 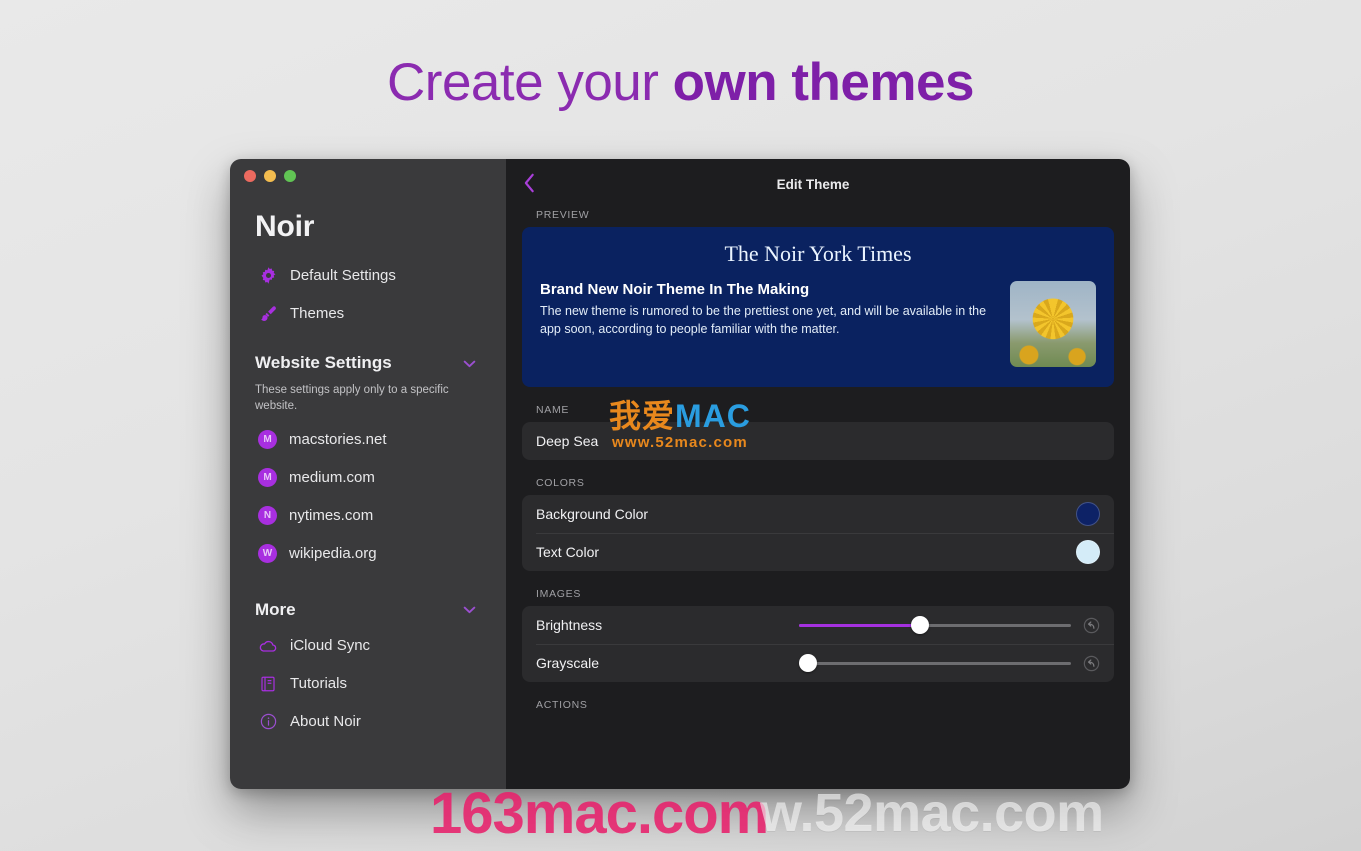 I want to click on row-label: Text Color, so click(x=568, y=552).